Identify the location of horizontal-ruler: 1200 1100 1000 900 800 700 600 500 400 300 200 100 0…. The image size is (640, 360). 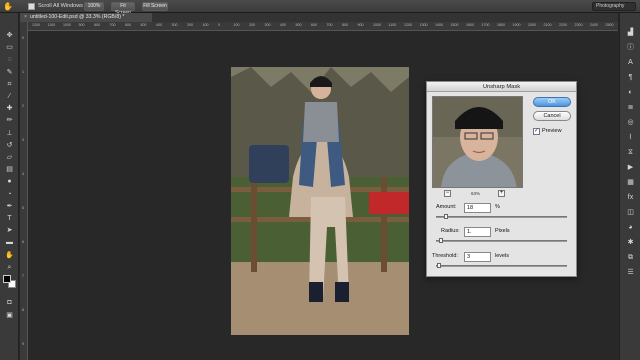
(323, 26).